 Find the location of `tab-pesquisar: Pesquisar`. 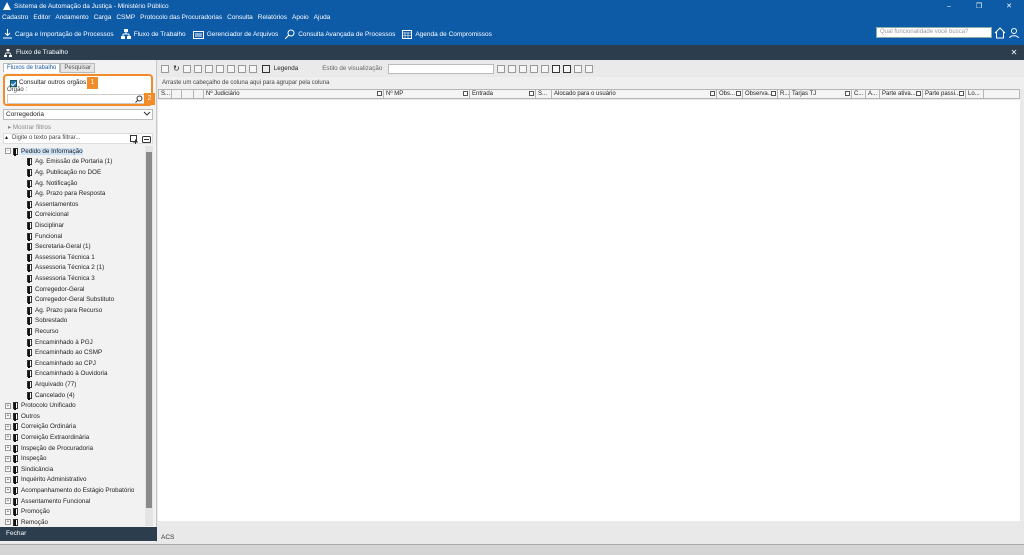

tab-pesquisar: Pesquisar is located at coordinates (78, 68).